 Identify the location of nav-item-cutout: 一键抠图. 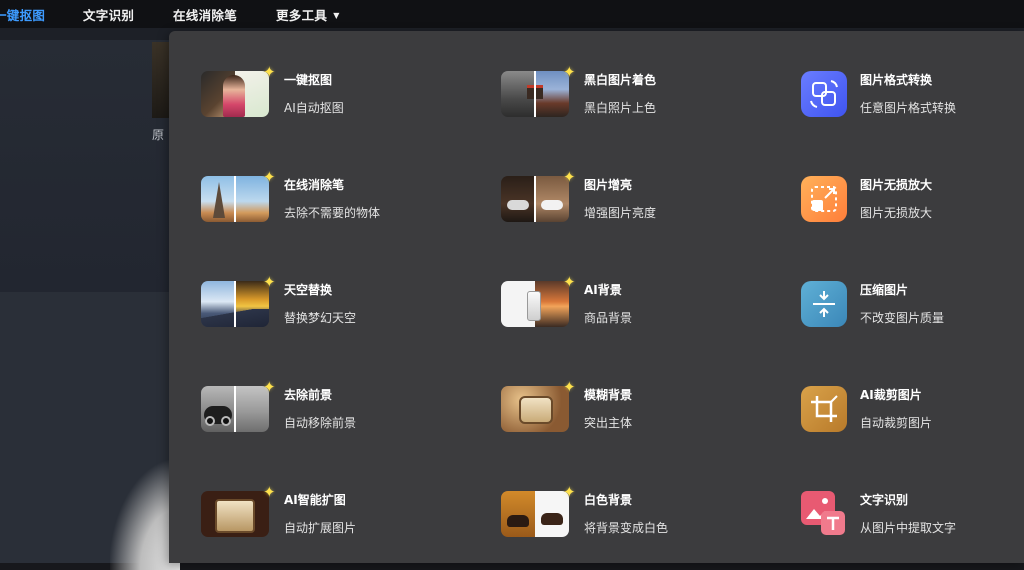
(22, 14).